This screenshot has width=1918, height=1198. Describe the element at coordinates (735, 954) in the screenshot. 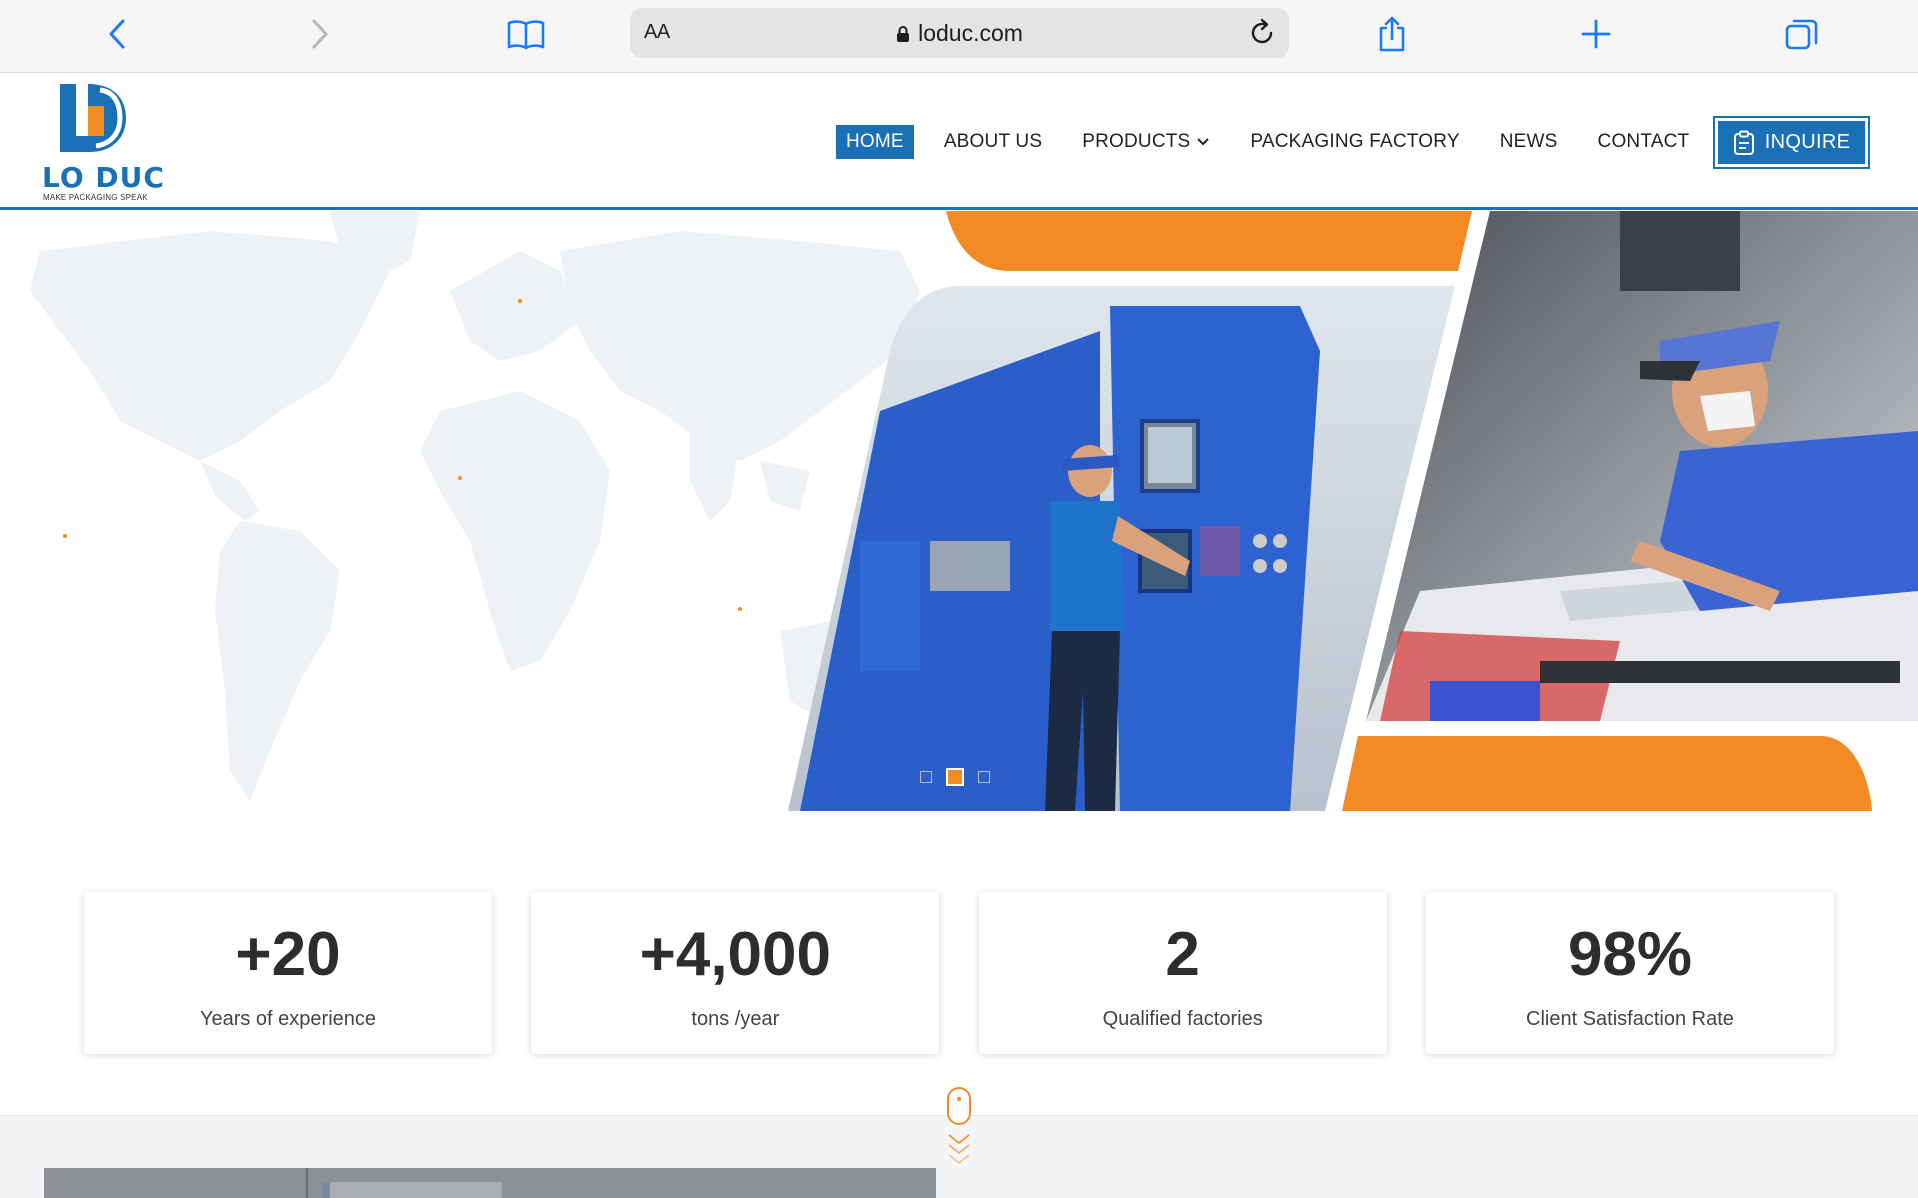

I see `stat-value: +4,000` at that location.